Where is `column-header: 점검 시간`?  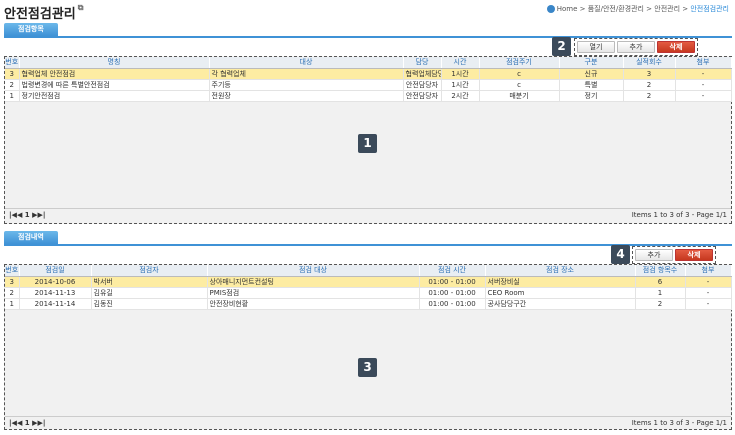
column-header: 점검 시간 is located at coordinates (452, 271).